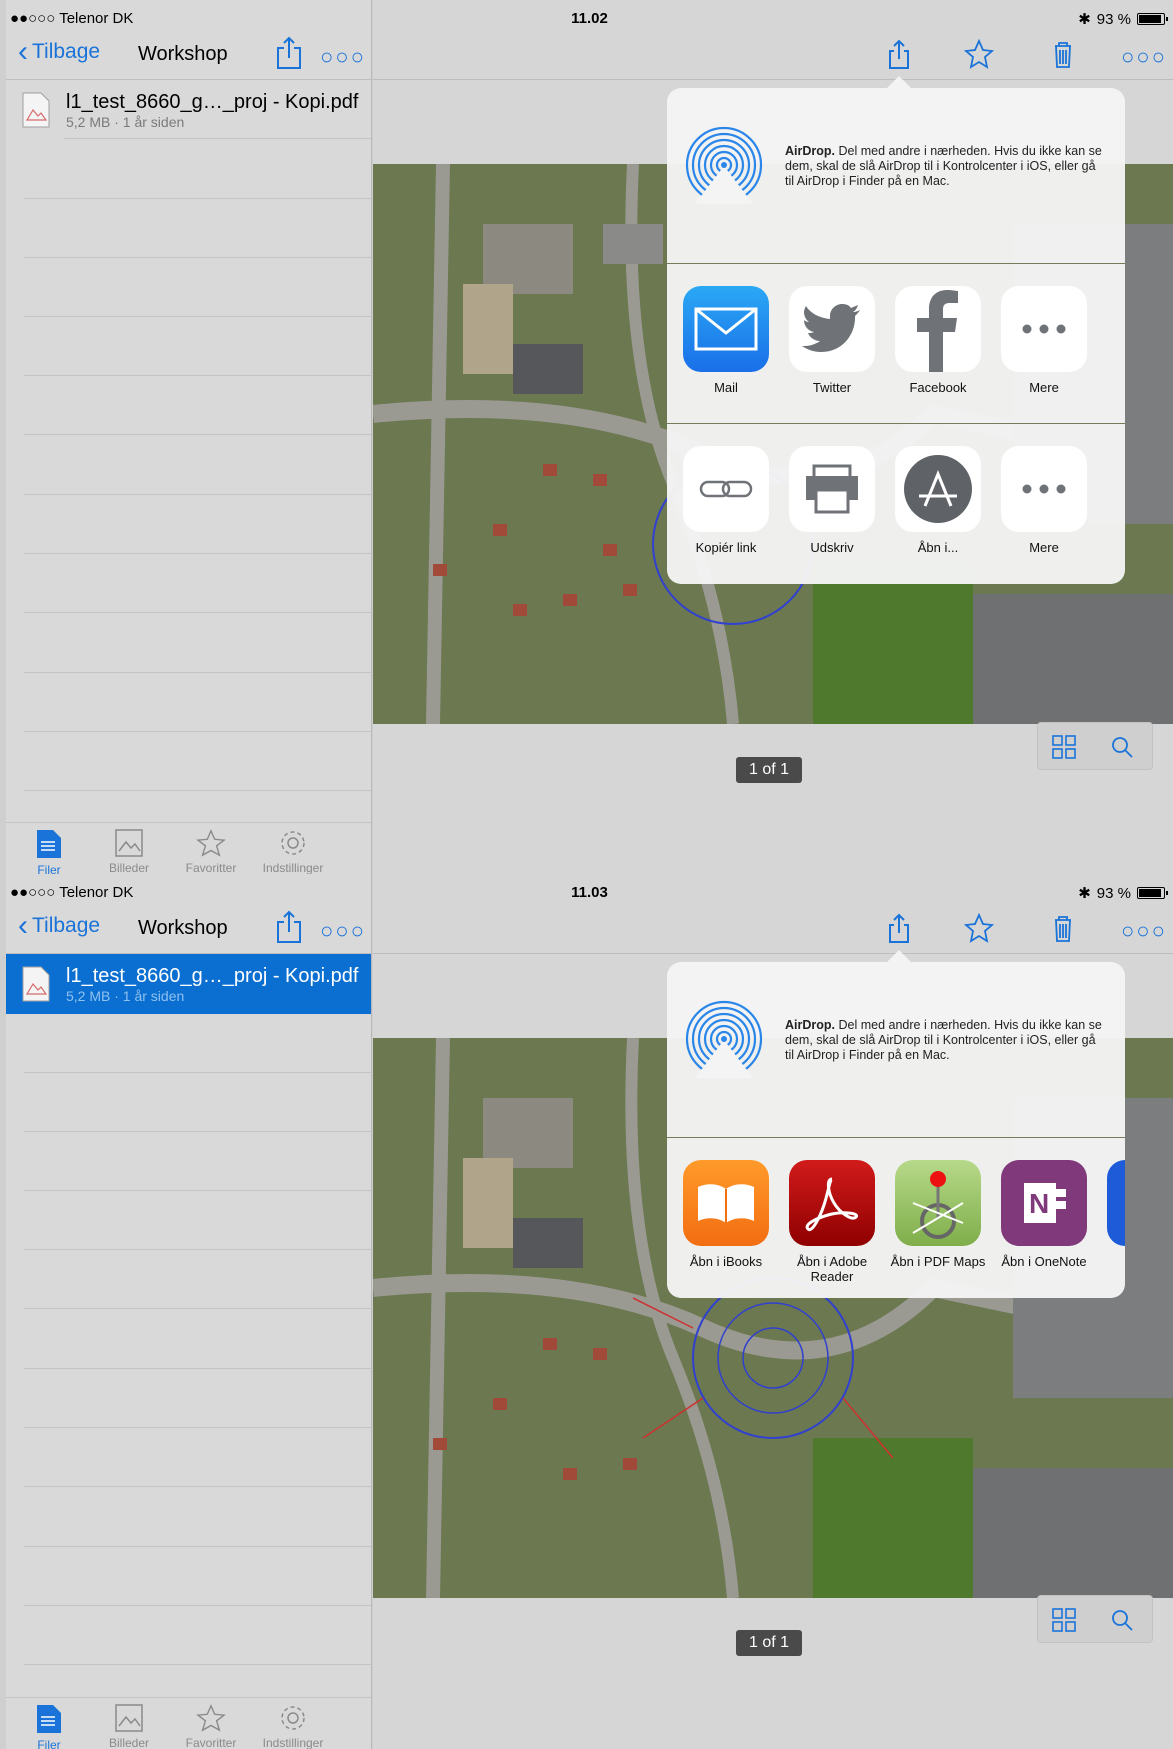 Image resolution: width=1173 pixels, height=1749 pixels. I want to click on open-in-adobe-reader: Åbn i Adobe Reader, so click(832, 1222).